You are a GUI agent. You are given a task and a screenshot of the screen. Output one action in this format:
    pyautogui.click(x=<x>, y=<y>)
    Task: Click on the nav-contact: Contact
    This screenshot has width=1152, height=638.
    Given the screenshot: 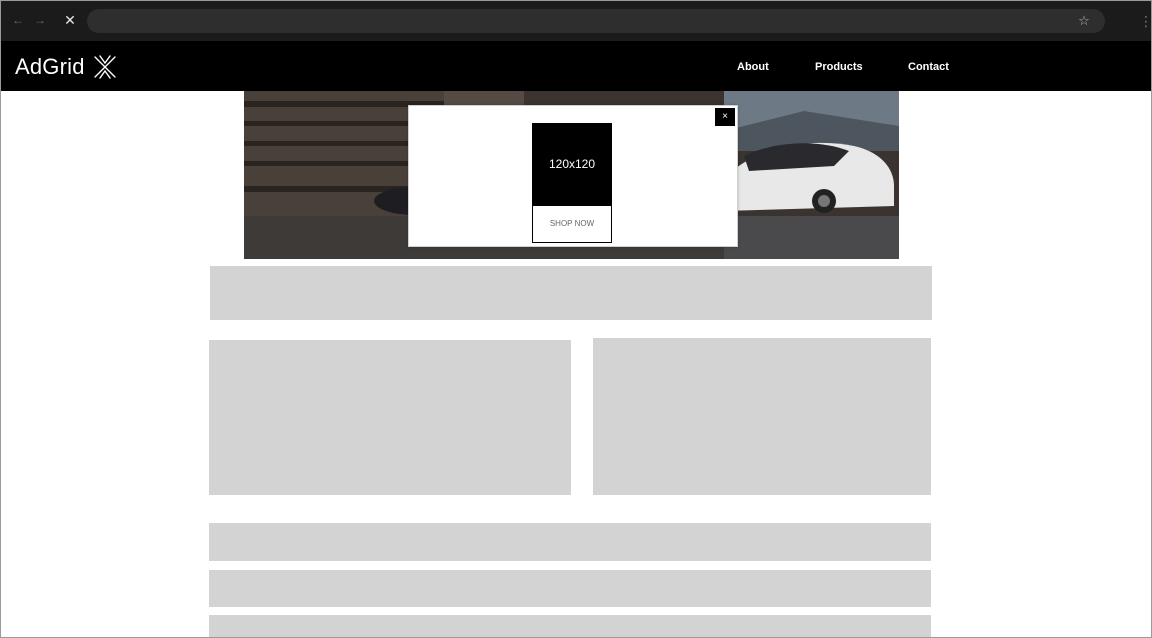 What is the action you would take?
    pyautogui.click(x=928, y=67)
    